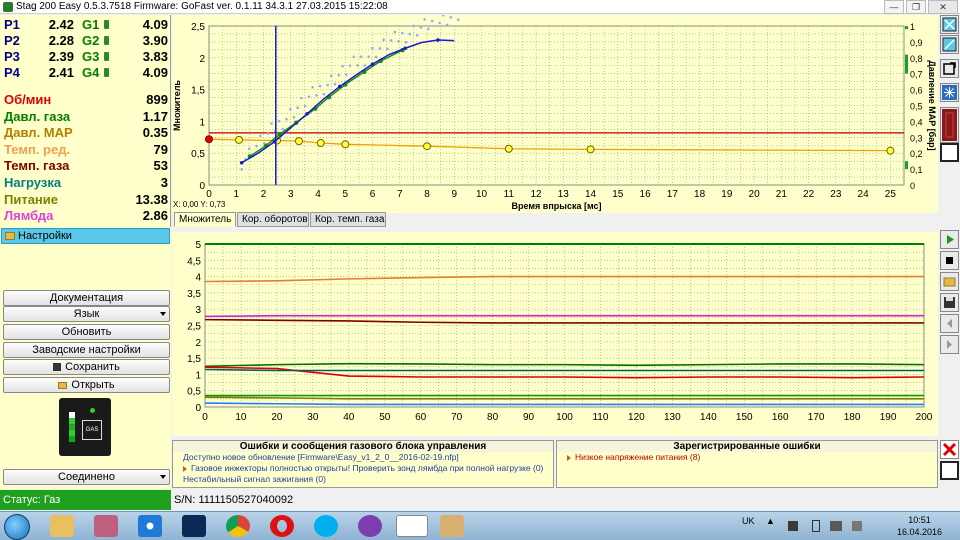 Image resolution: width=960 pixels, height=540 pixels. I want to click on open-button: Открыть, so click(86, 385).